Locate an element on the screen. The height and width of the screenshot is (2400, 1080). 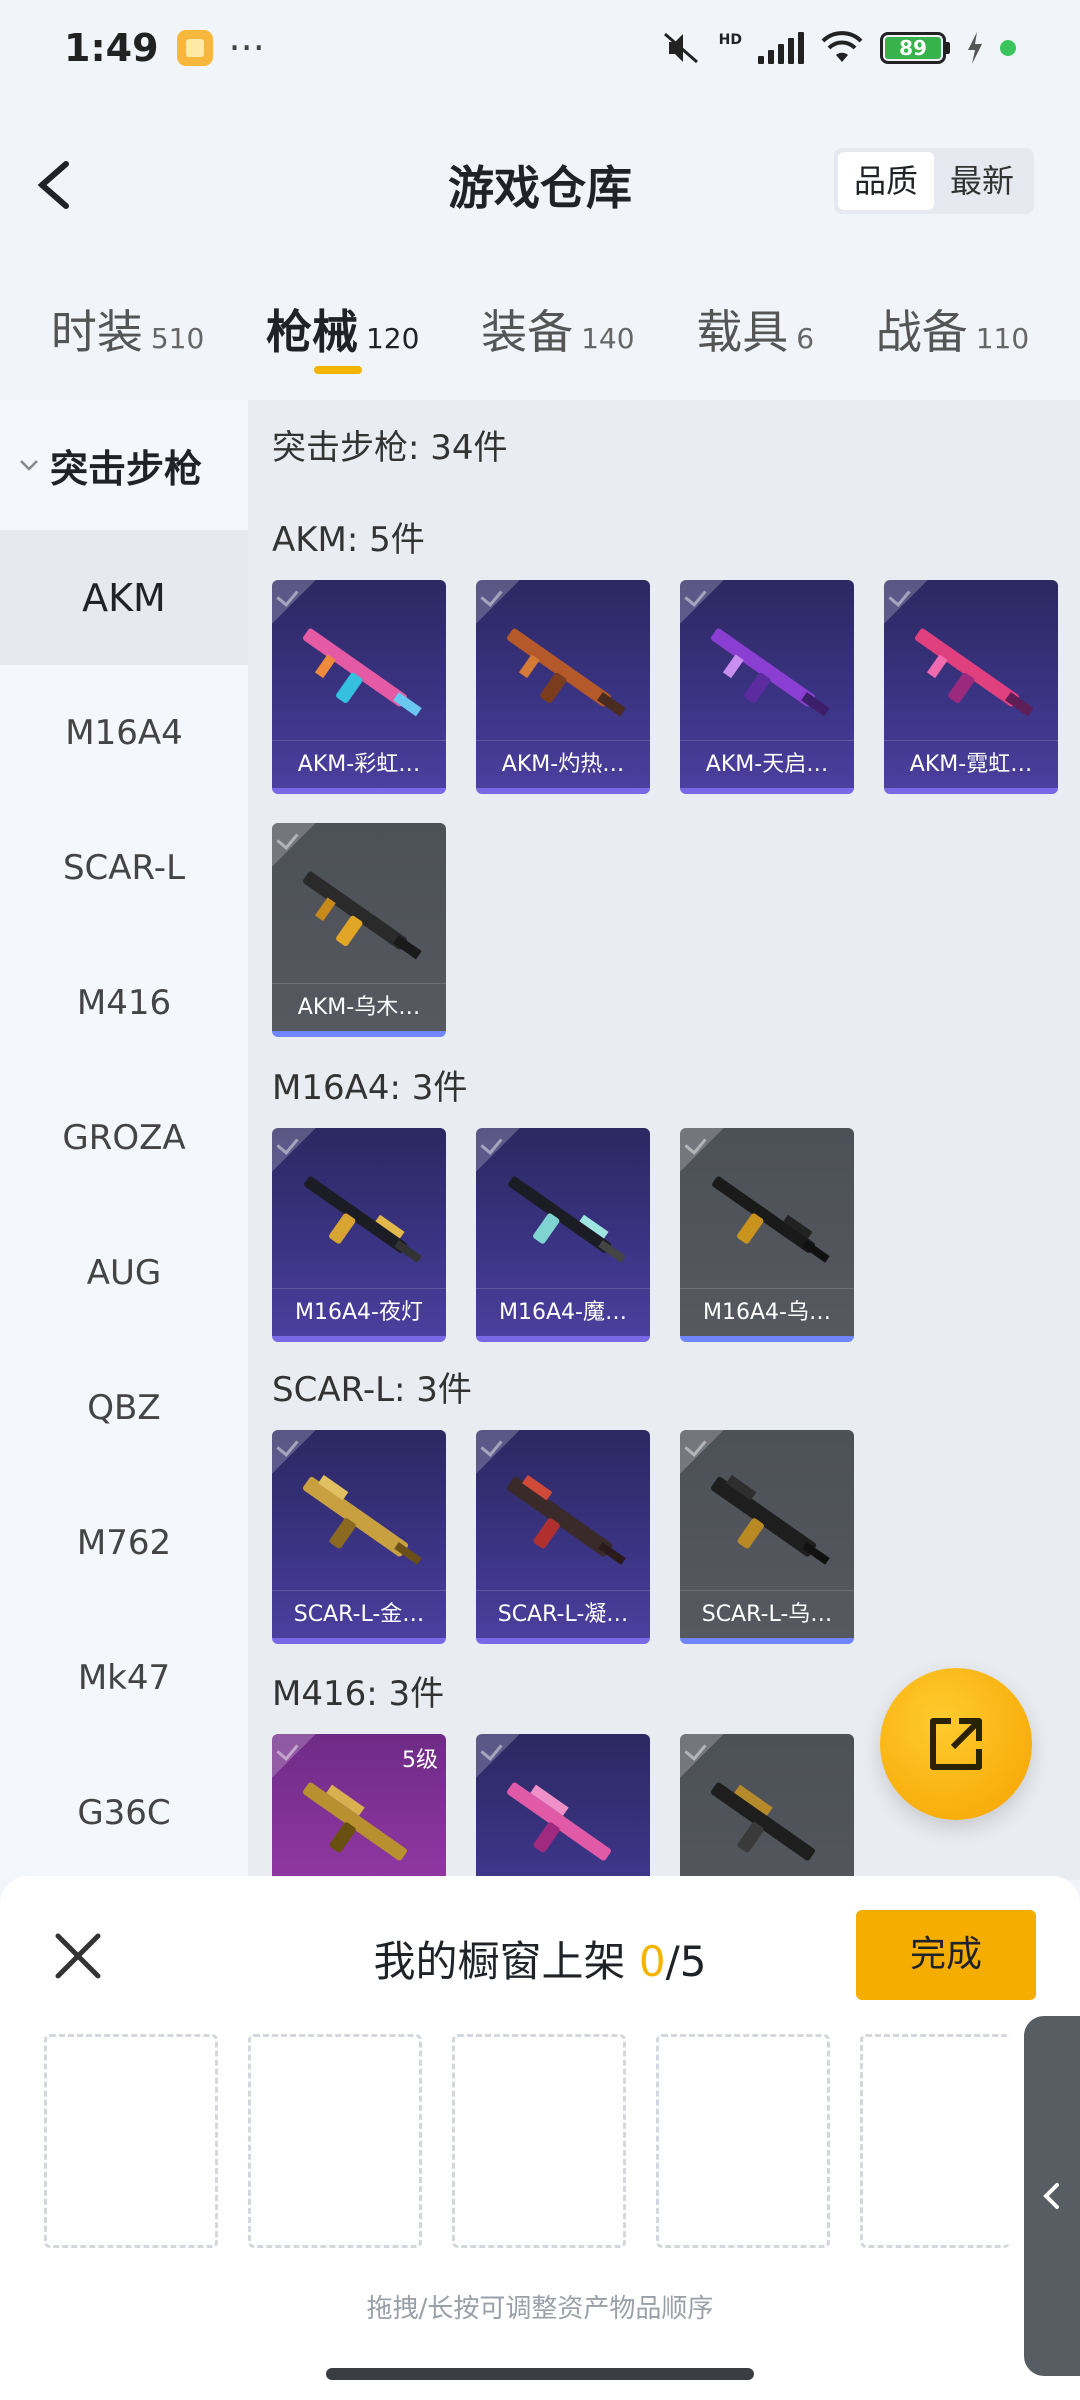
reorder-hint: 拖拽/长按可调整资产物品顺序 is located at coordinates (540, 2309).